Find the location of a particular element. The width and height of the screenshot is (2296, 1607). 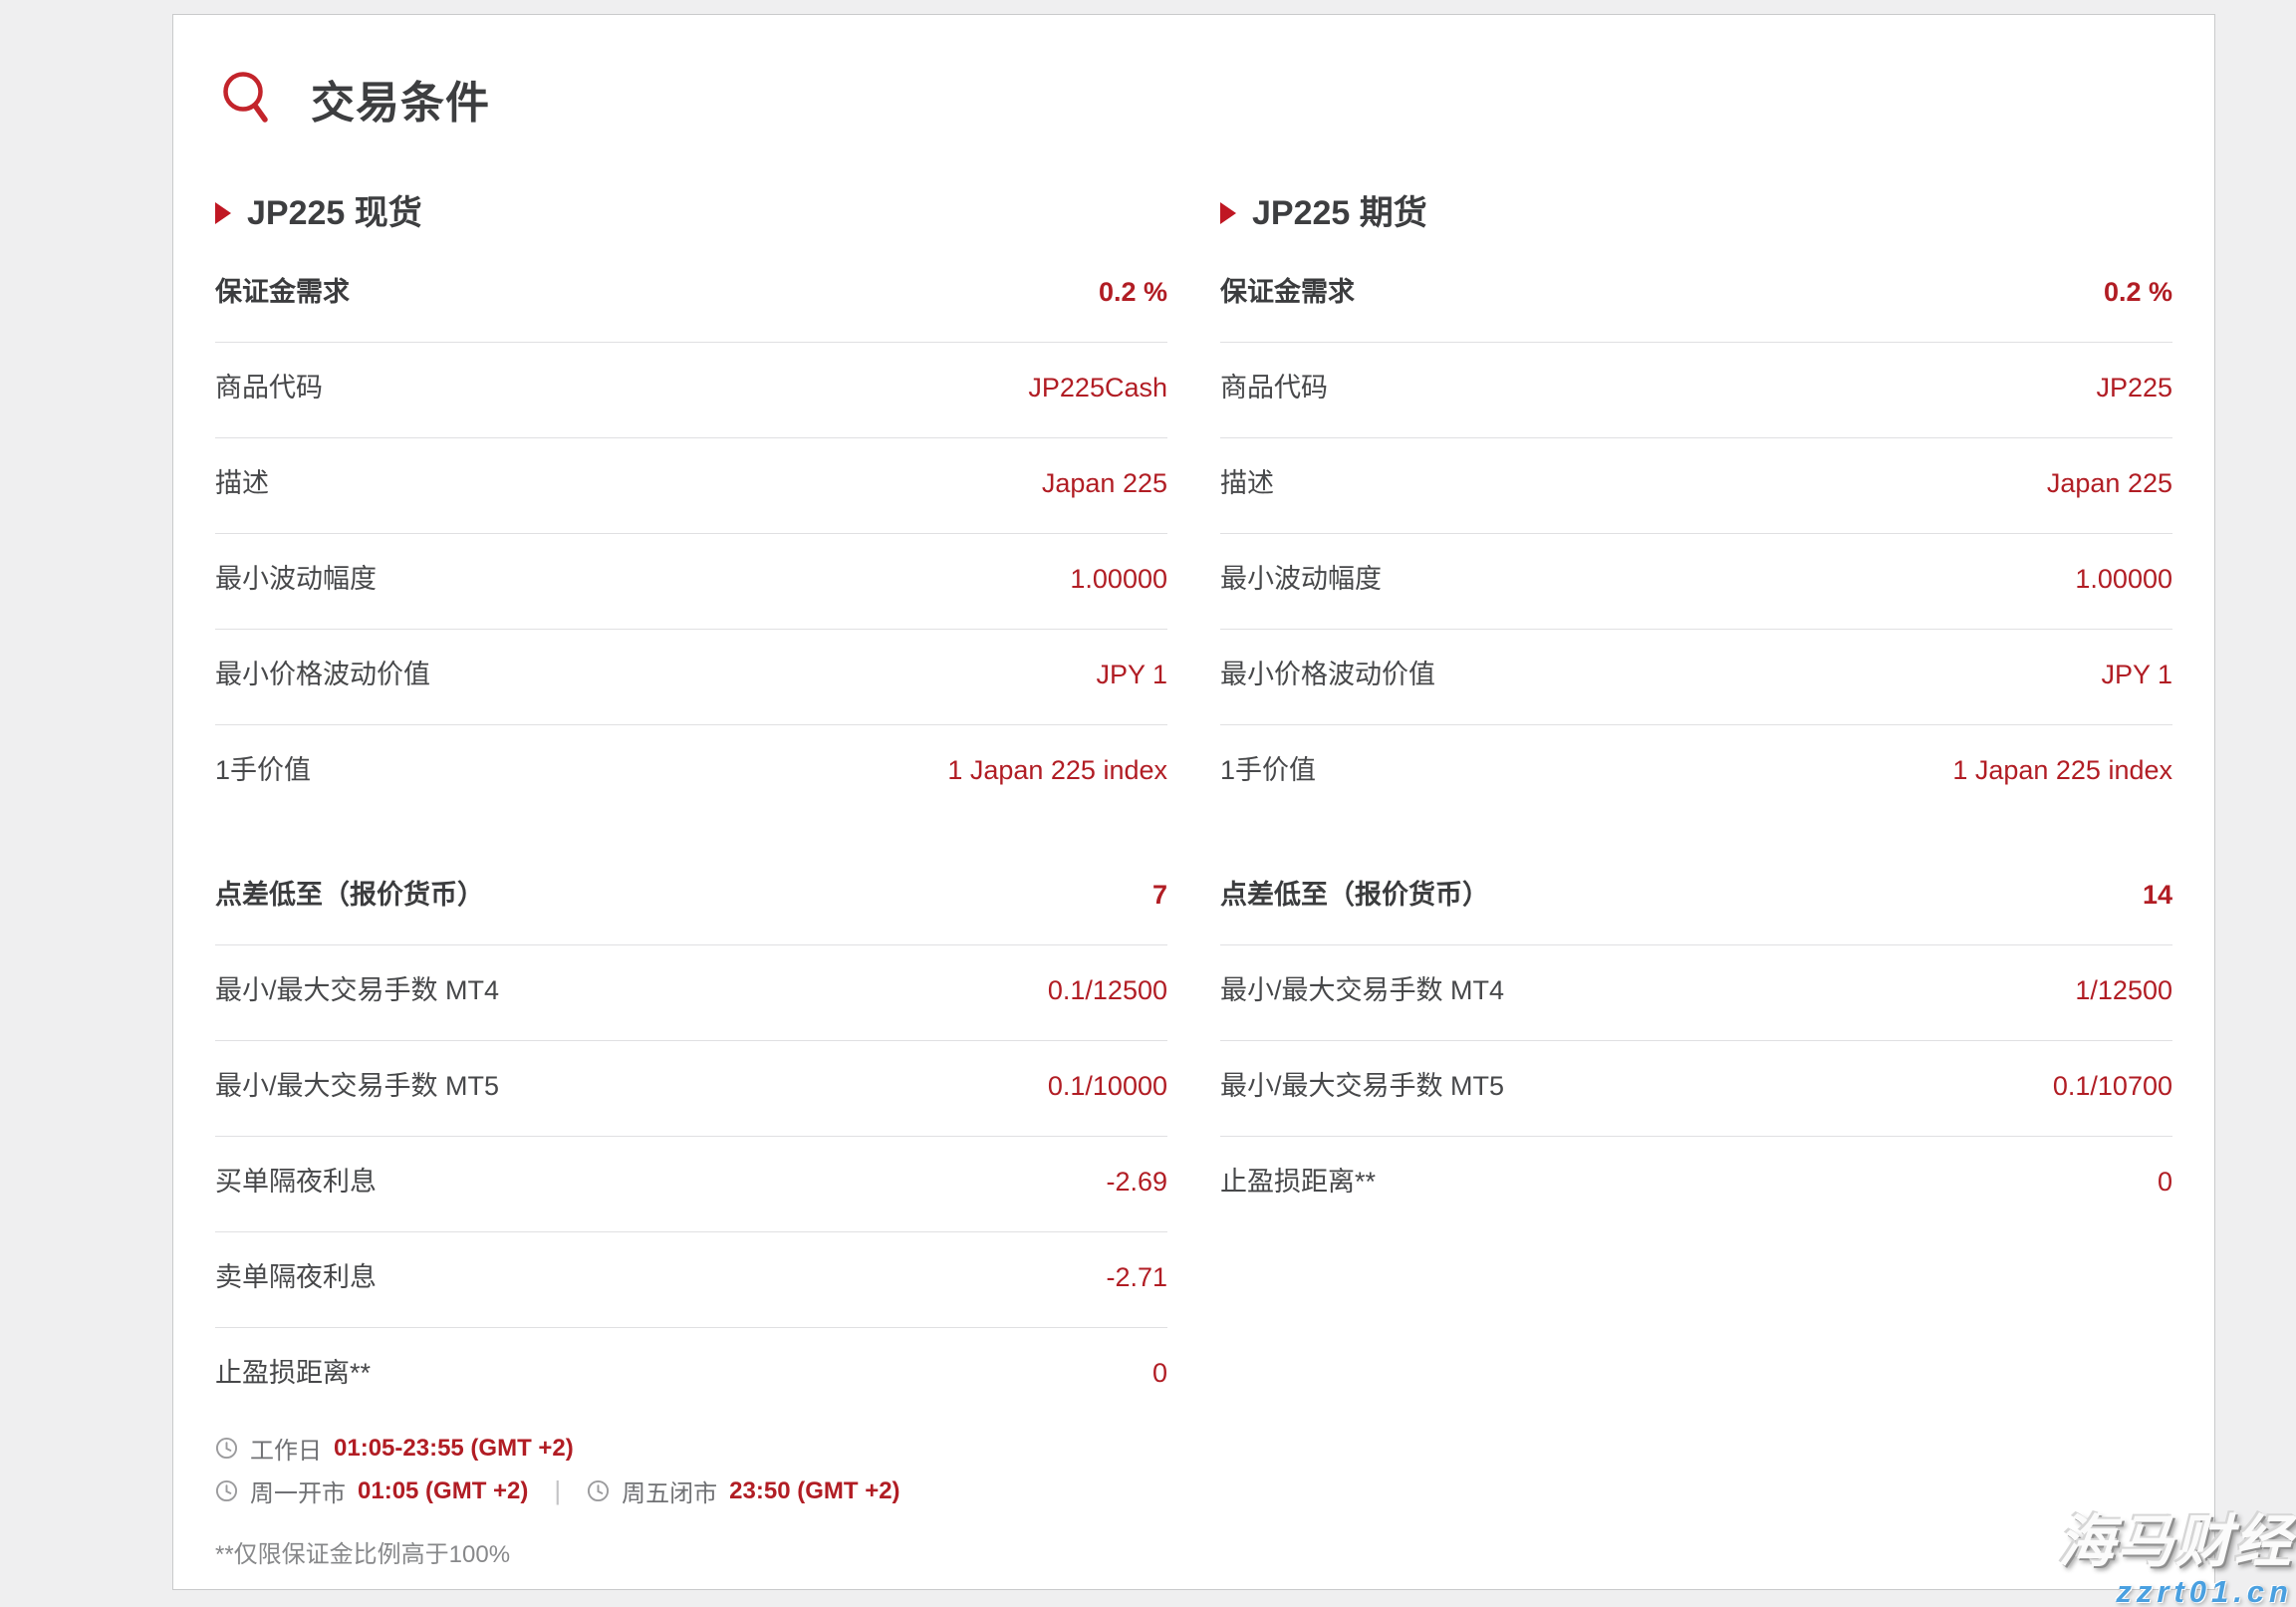

table-row: 最小/最大交易手数 MT5 0.1/10000 is located at coordinates (691, 1089).